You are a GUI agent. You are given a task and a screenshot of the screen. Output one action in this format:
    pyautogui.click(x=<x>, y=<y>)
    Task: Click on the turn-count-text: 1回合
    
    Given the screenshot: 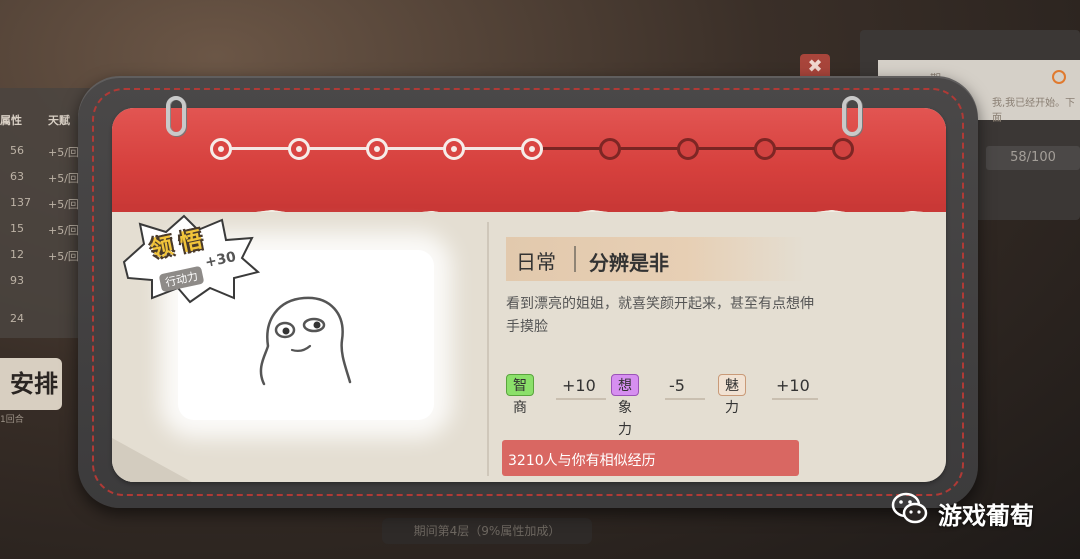 What is the action you would take?
    pyautogui.click(x=12, y=420)
    